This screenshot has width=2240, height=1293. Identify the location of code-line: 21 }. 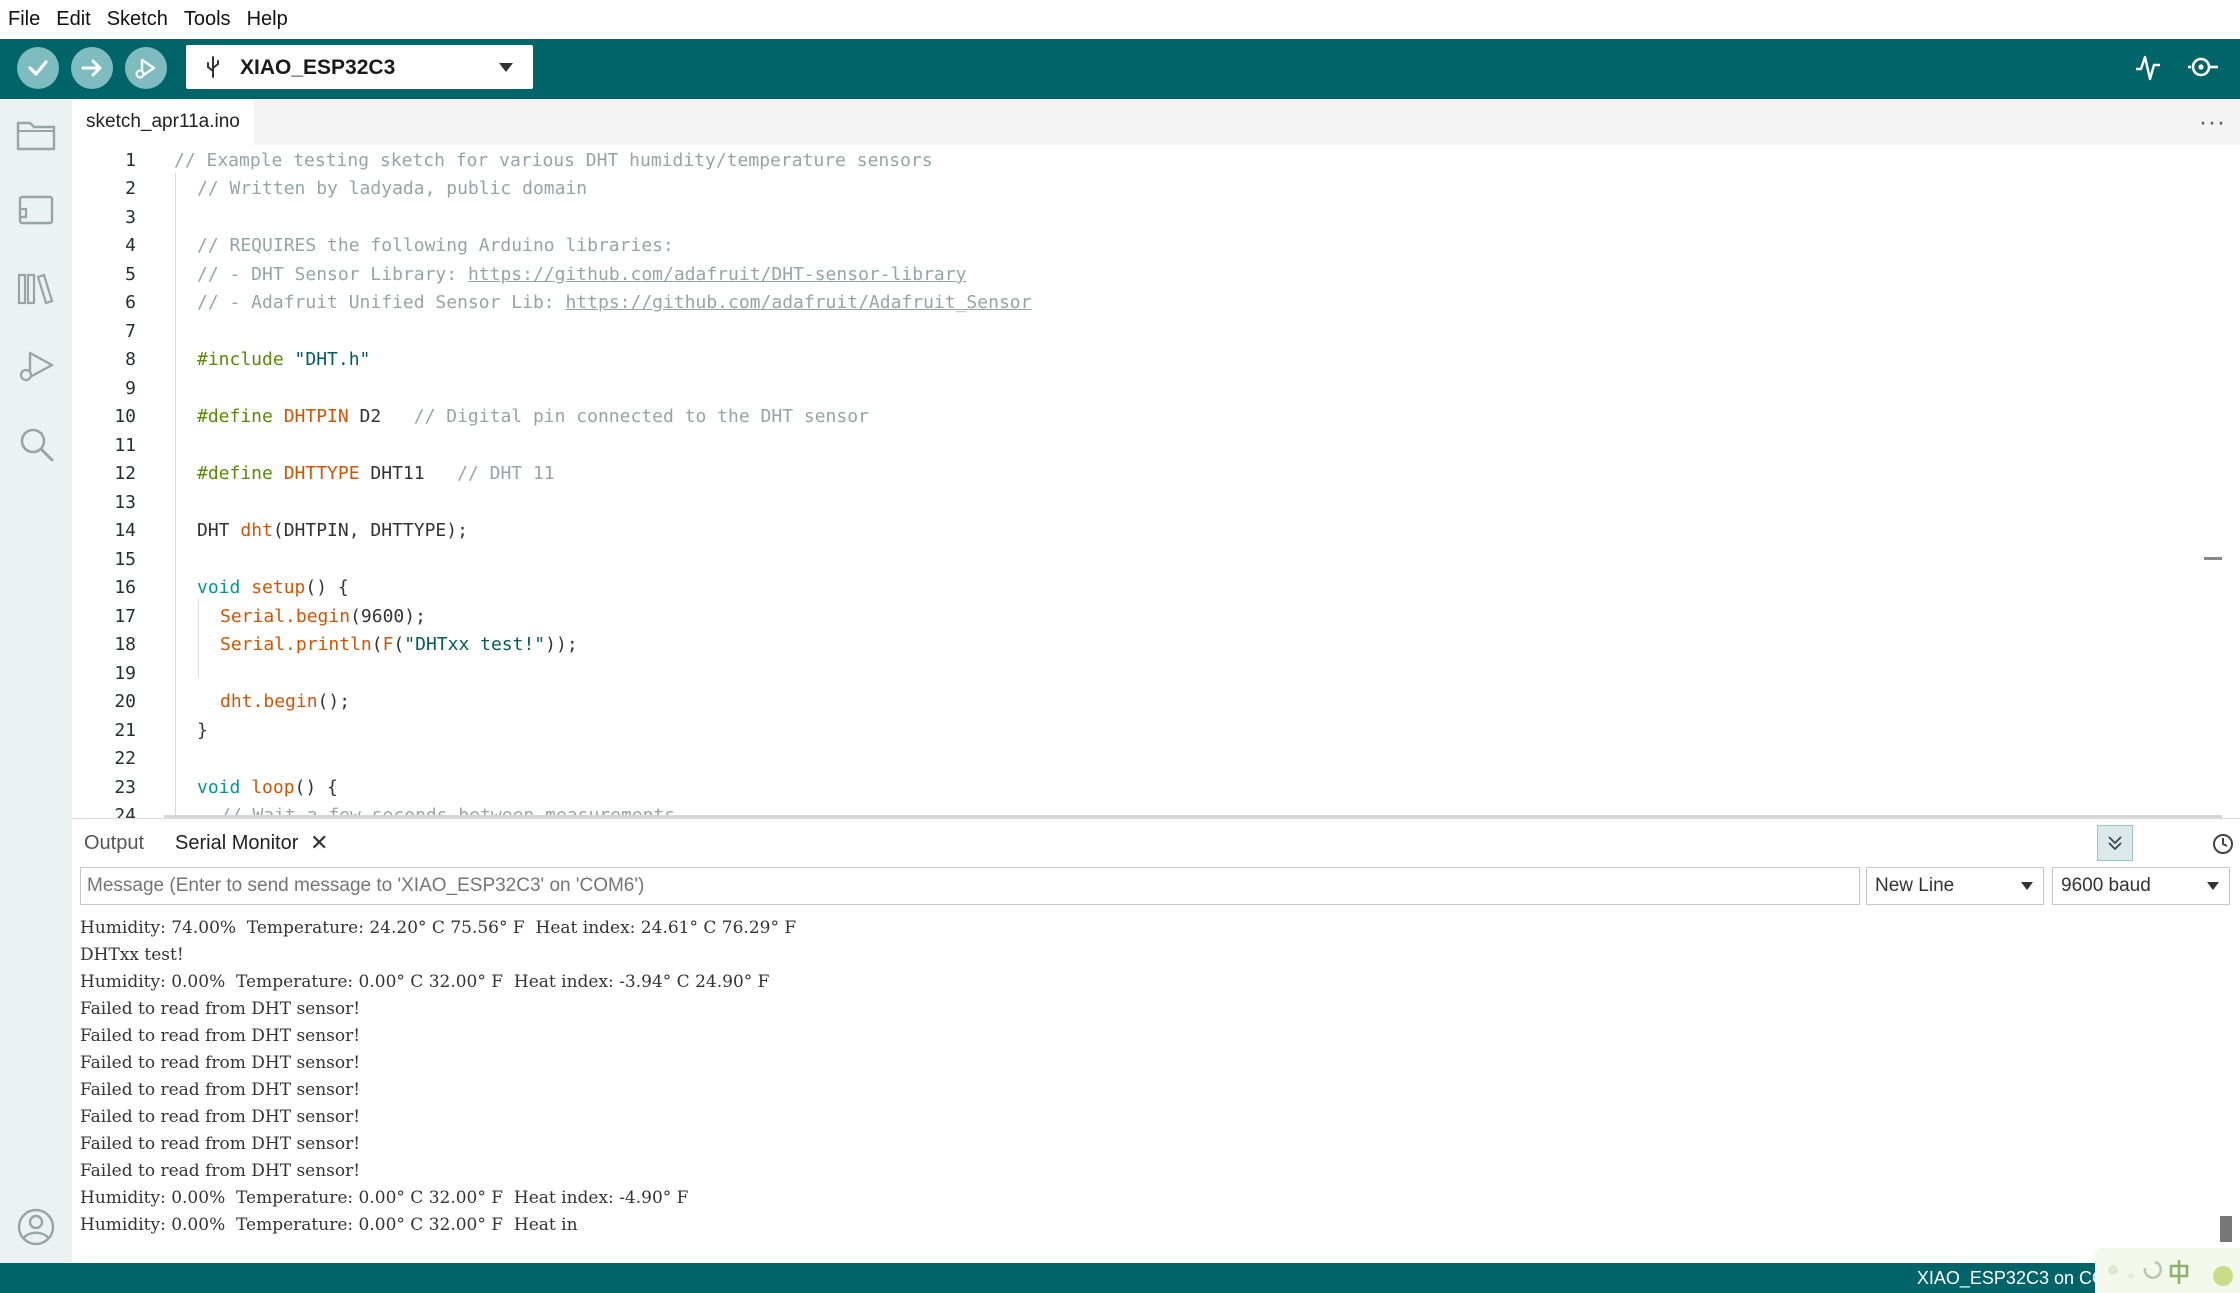
(1147, 729).